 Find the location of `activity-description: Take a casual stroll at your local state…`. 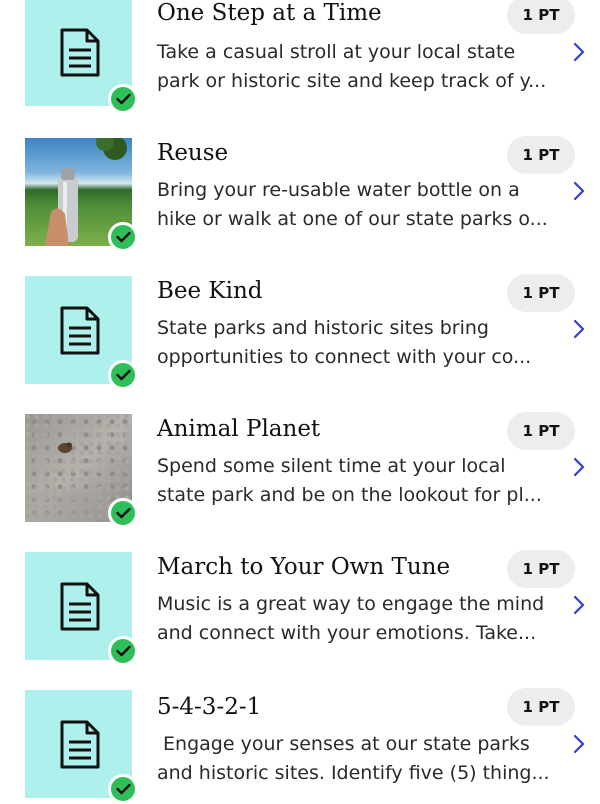

activity-description: Take a casual stroll at your local state… is located at coordinates (352, 66).